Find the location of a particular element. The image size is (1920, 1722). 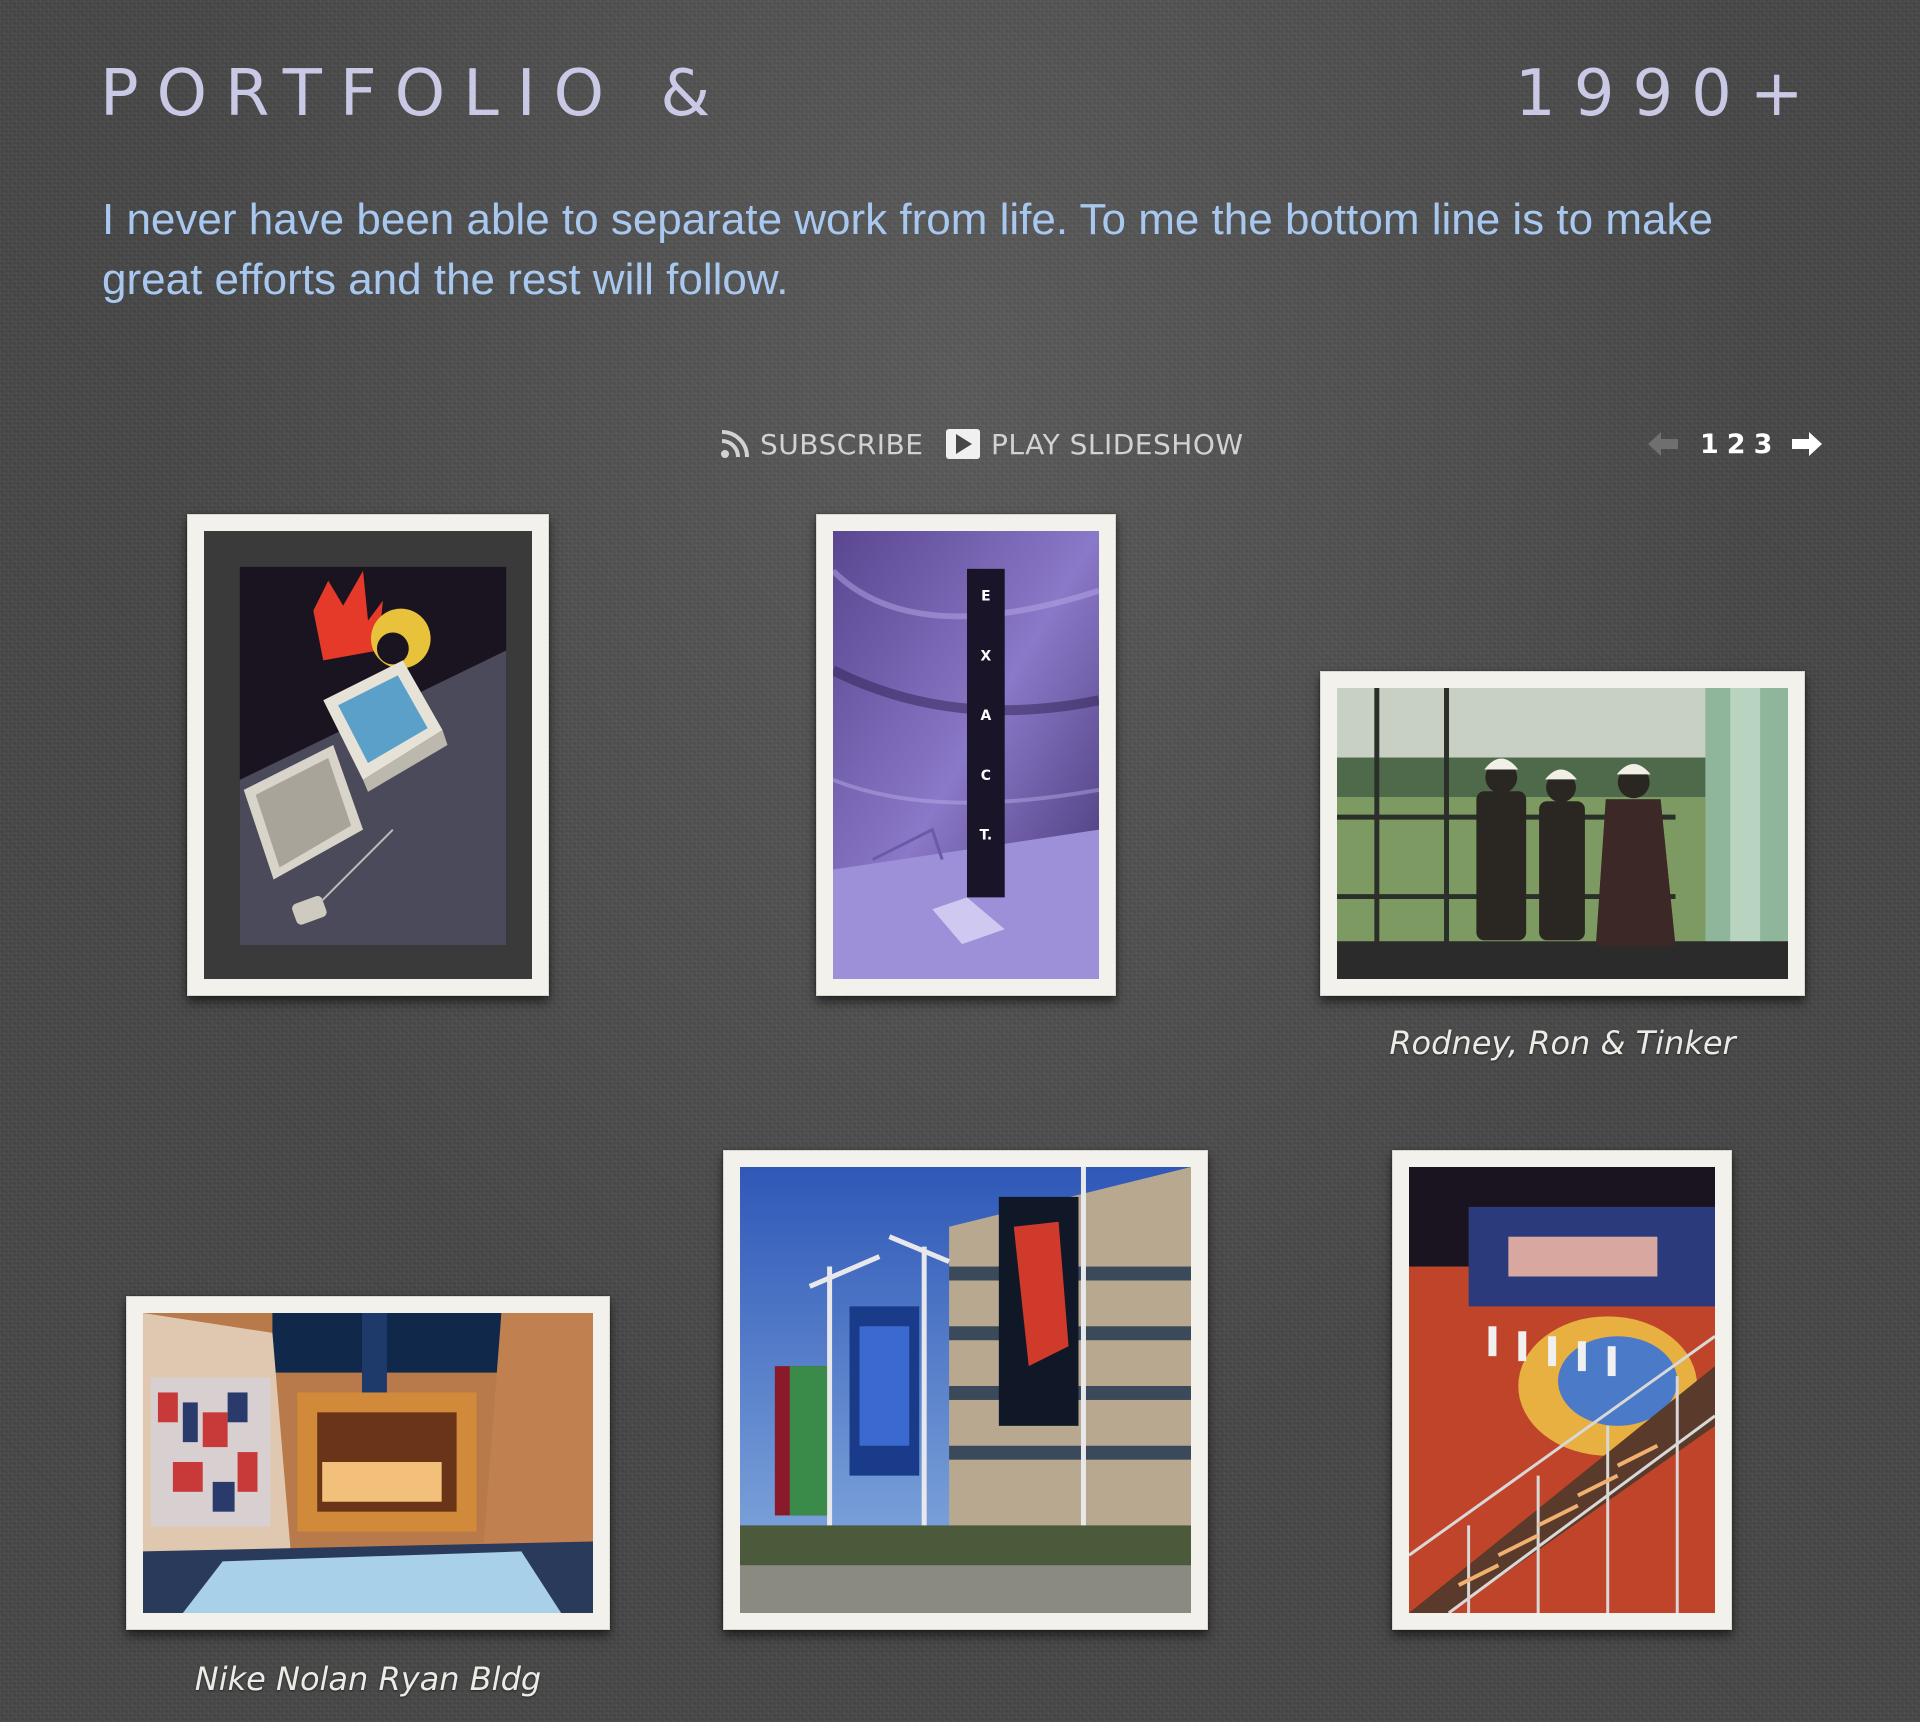

photo-banners-image is located at coordinates (965, 1390).